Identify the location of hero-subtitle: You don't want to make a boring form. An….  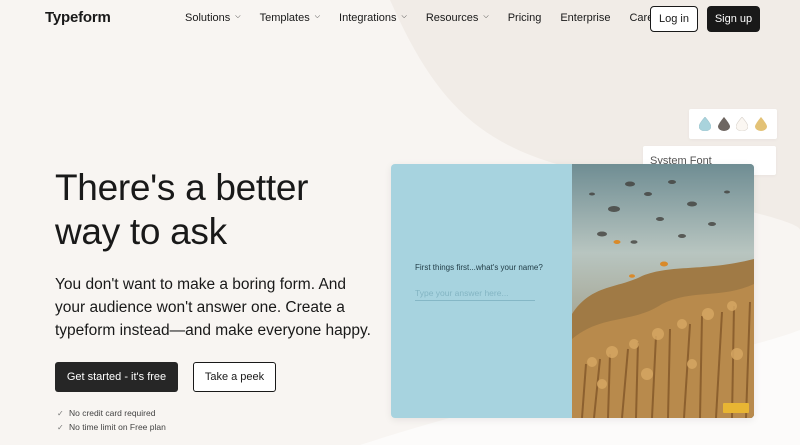
(213, 307).